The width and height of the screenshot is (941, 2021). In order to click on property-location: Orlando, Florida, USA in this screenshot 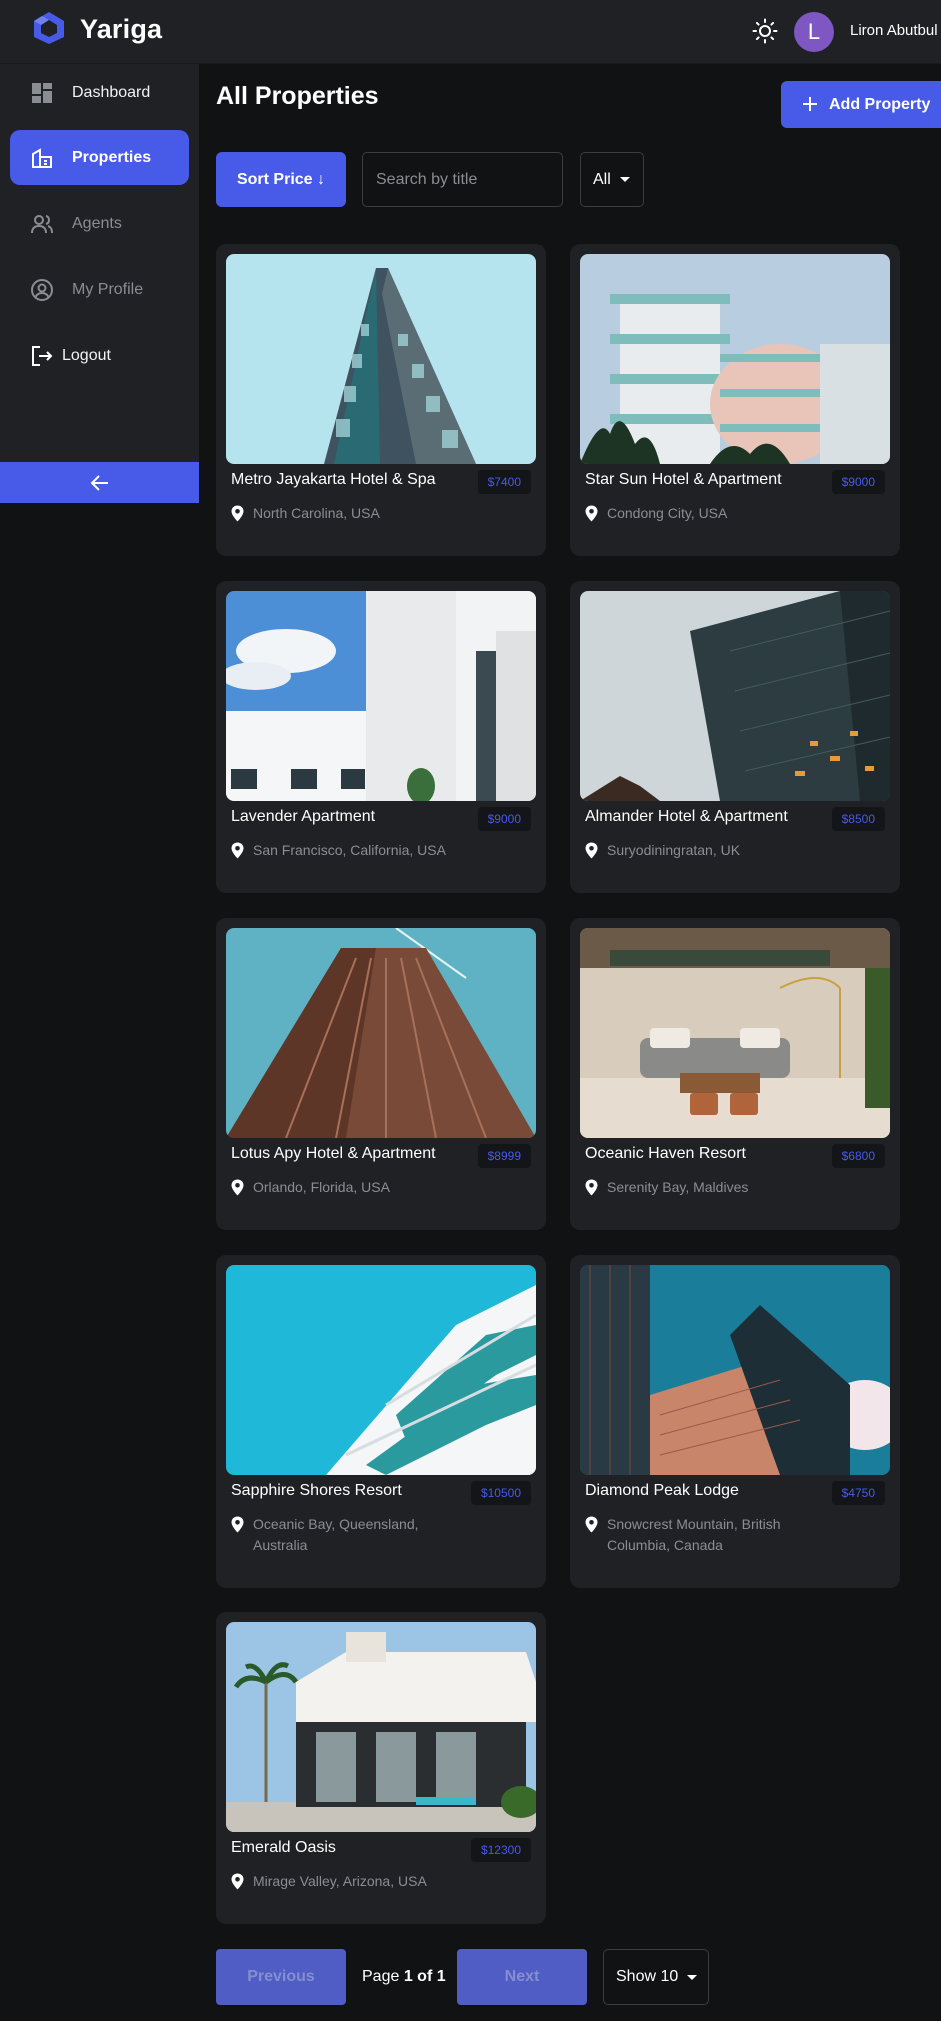, I will do `click(321, 1187)`.